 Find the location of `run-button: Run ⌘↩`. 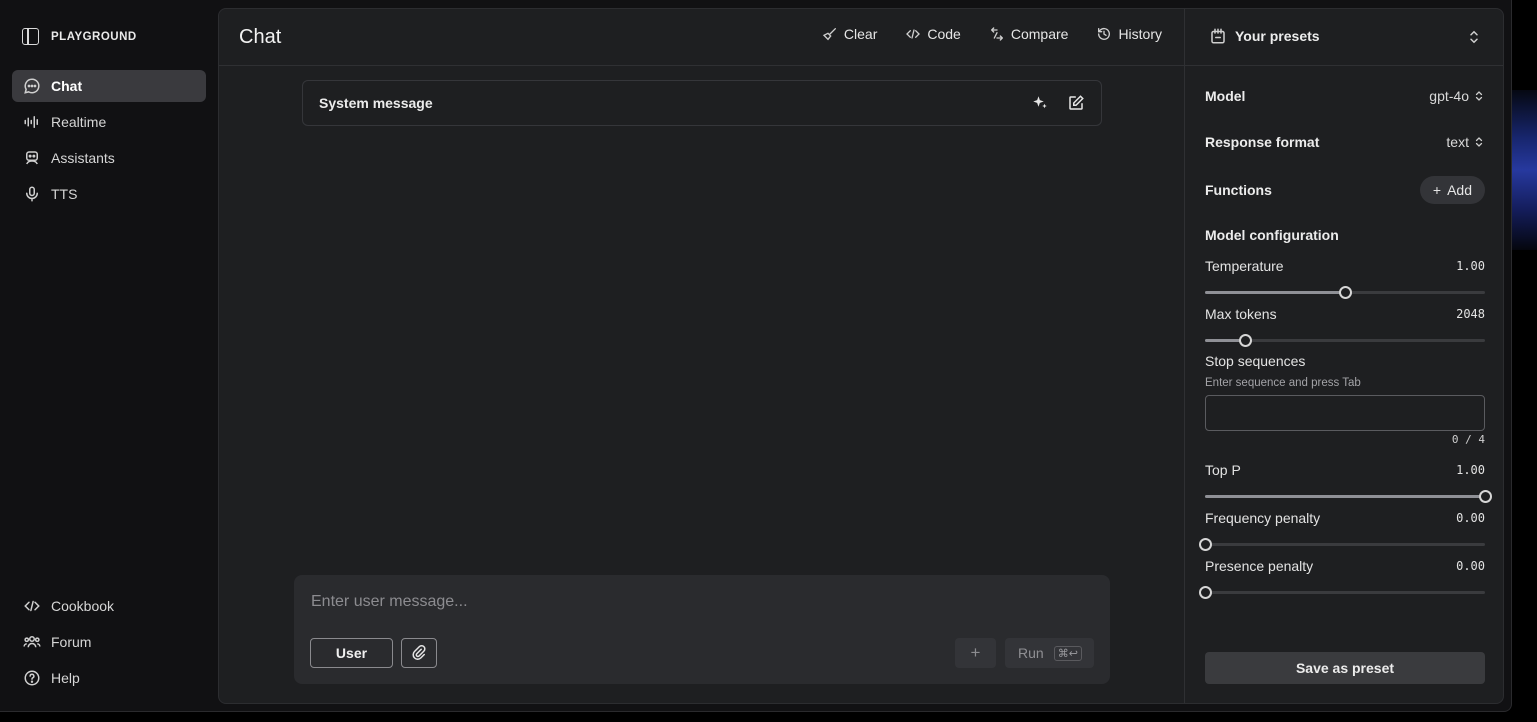

run-button: Run ⌘↩ is located at coordinates (1049, 653).